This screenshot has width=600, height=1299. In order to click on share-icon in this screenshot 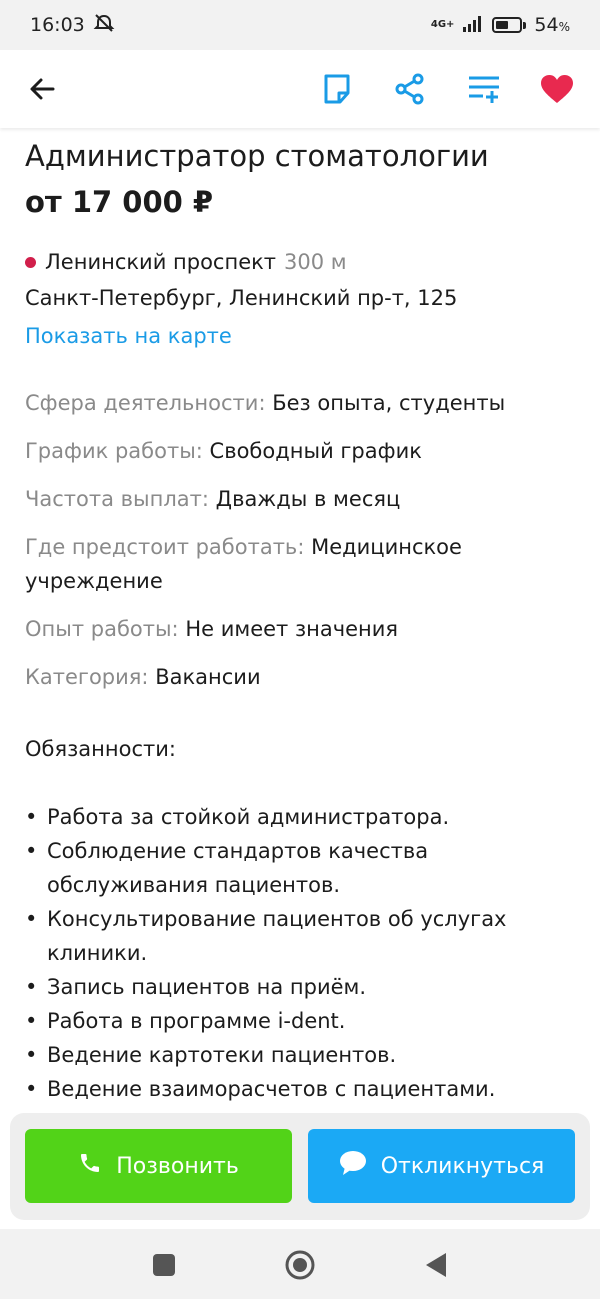, I will do `click(410, 89)`.